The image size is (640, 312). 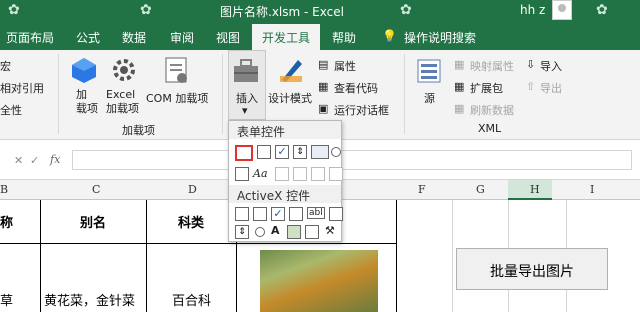 I want to click on window-title: 图片名称.xlsm - Excel, so click(x=282, y=12).